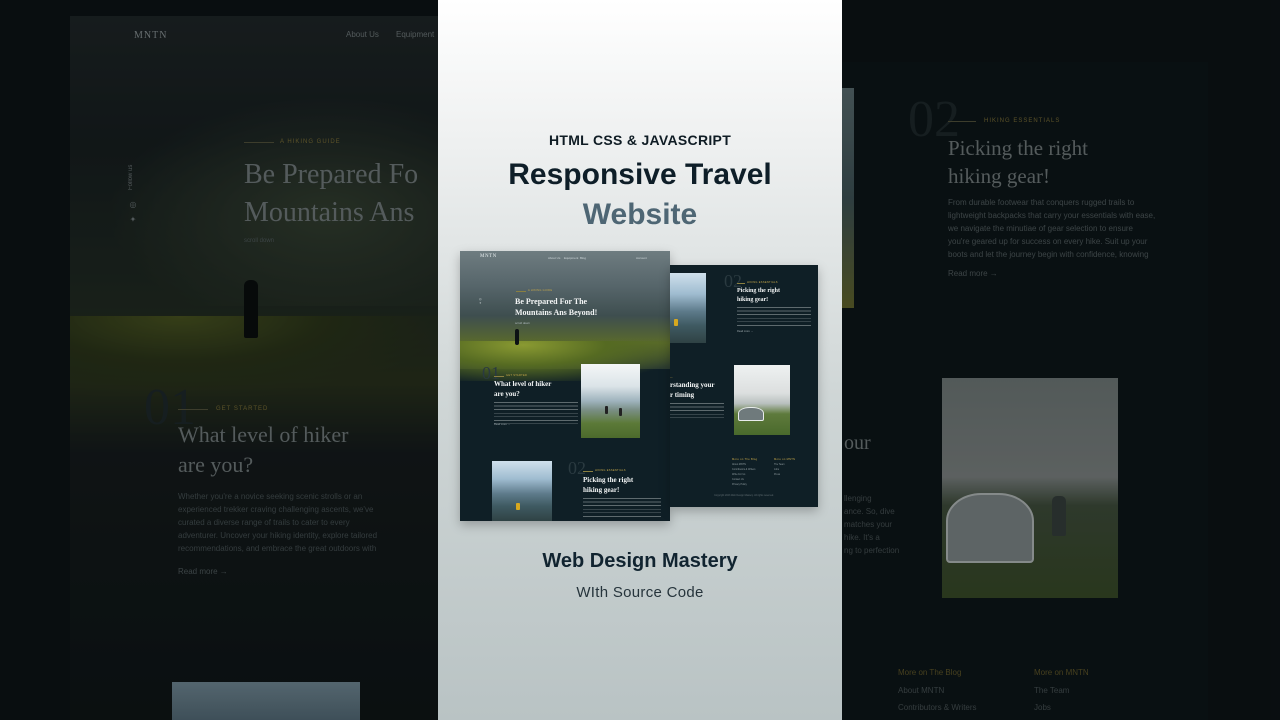 The width and height of the screenshot is (1280, 720). Describe the element at coordinates (785, 459) in the screenshot. I see `mockup-b-footer-col2-title: More on MNTN` at that location.